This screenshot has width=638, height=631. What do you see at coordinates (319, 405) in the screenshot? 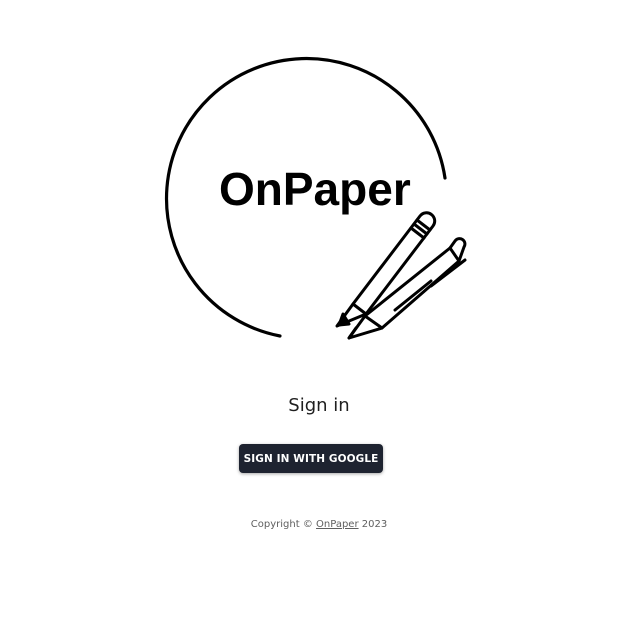
I see `signin-title: Sign in` at bounding box center [319, 405].